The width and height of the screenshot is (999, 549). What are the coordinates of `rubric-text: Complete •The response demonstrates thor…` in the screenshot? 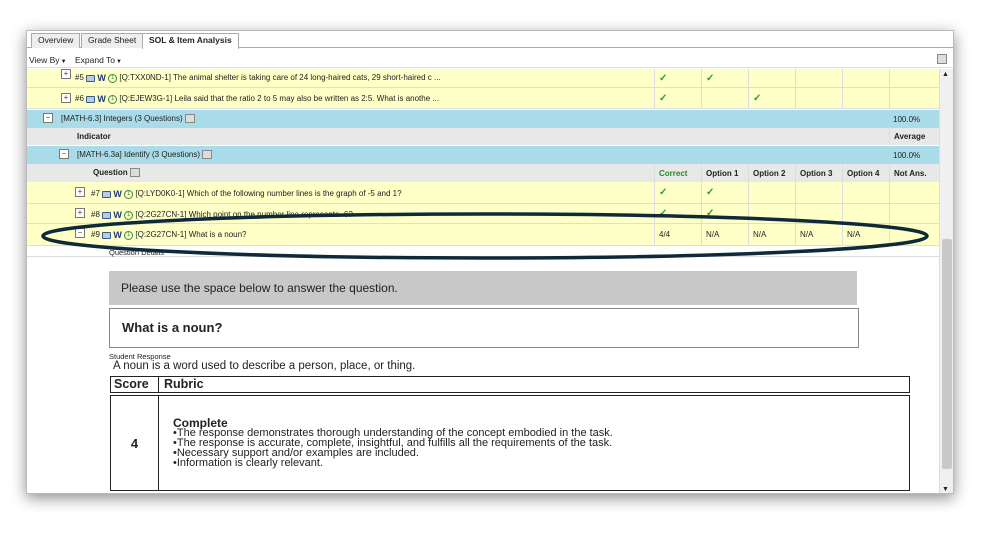 It's located at (393, 443).